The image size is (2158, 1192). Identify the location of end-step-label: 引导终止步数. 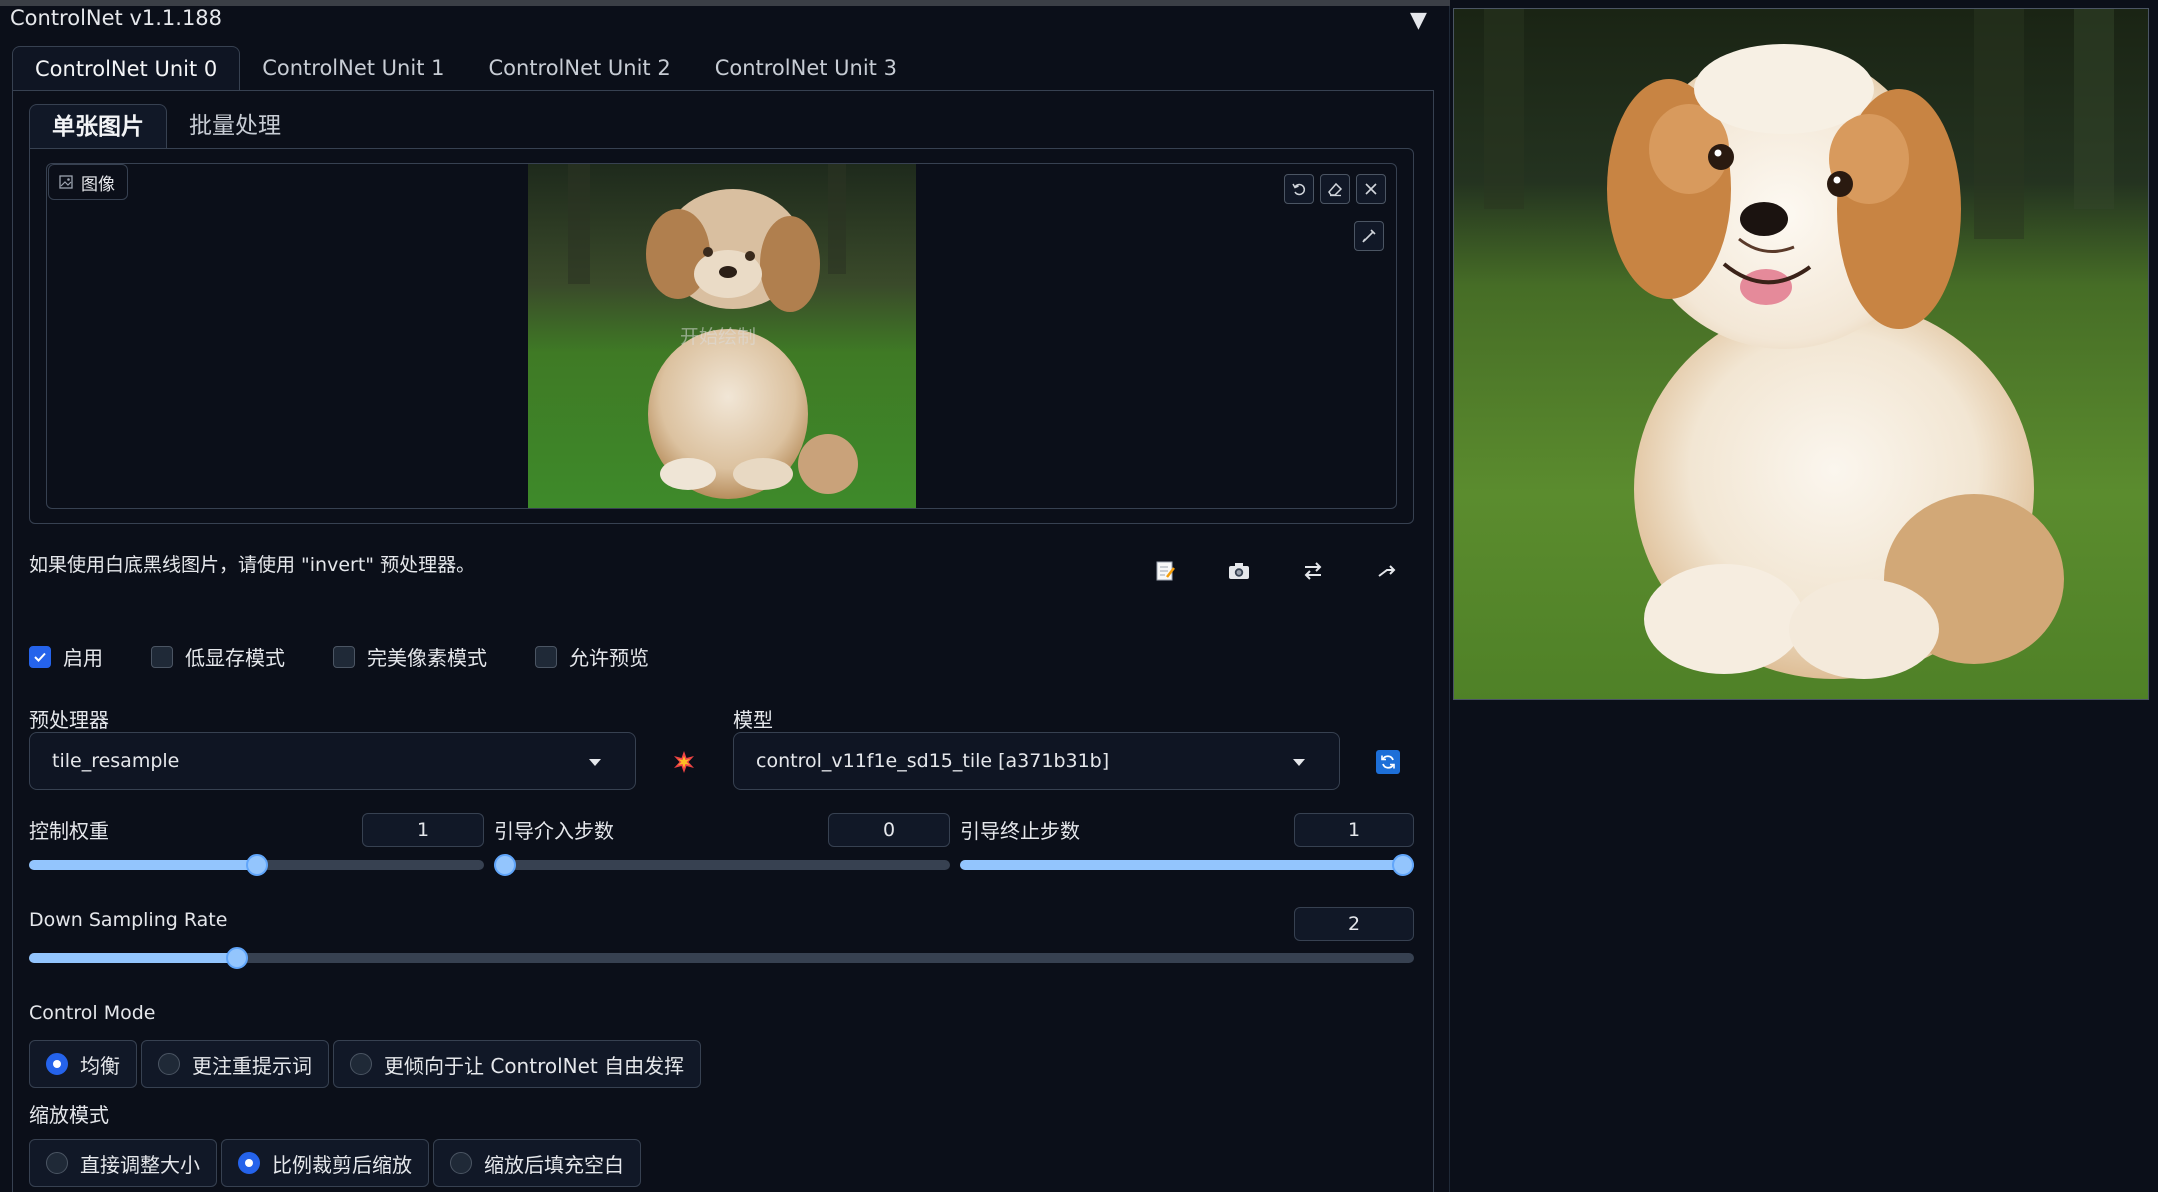
(1020, 831).